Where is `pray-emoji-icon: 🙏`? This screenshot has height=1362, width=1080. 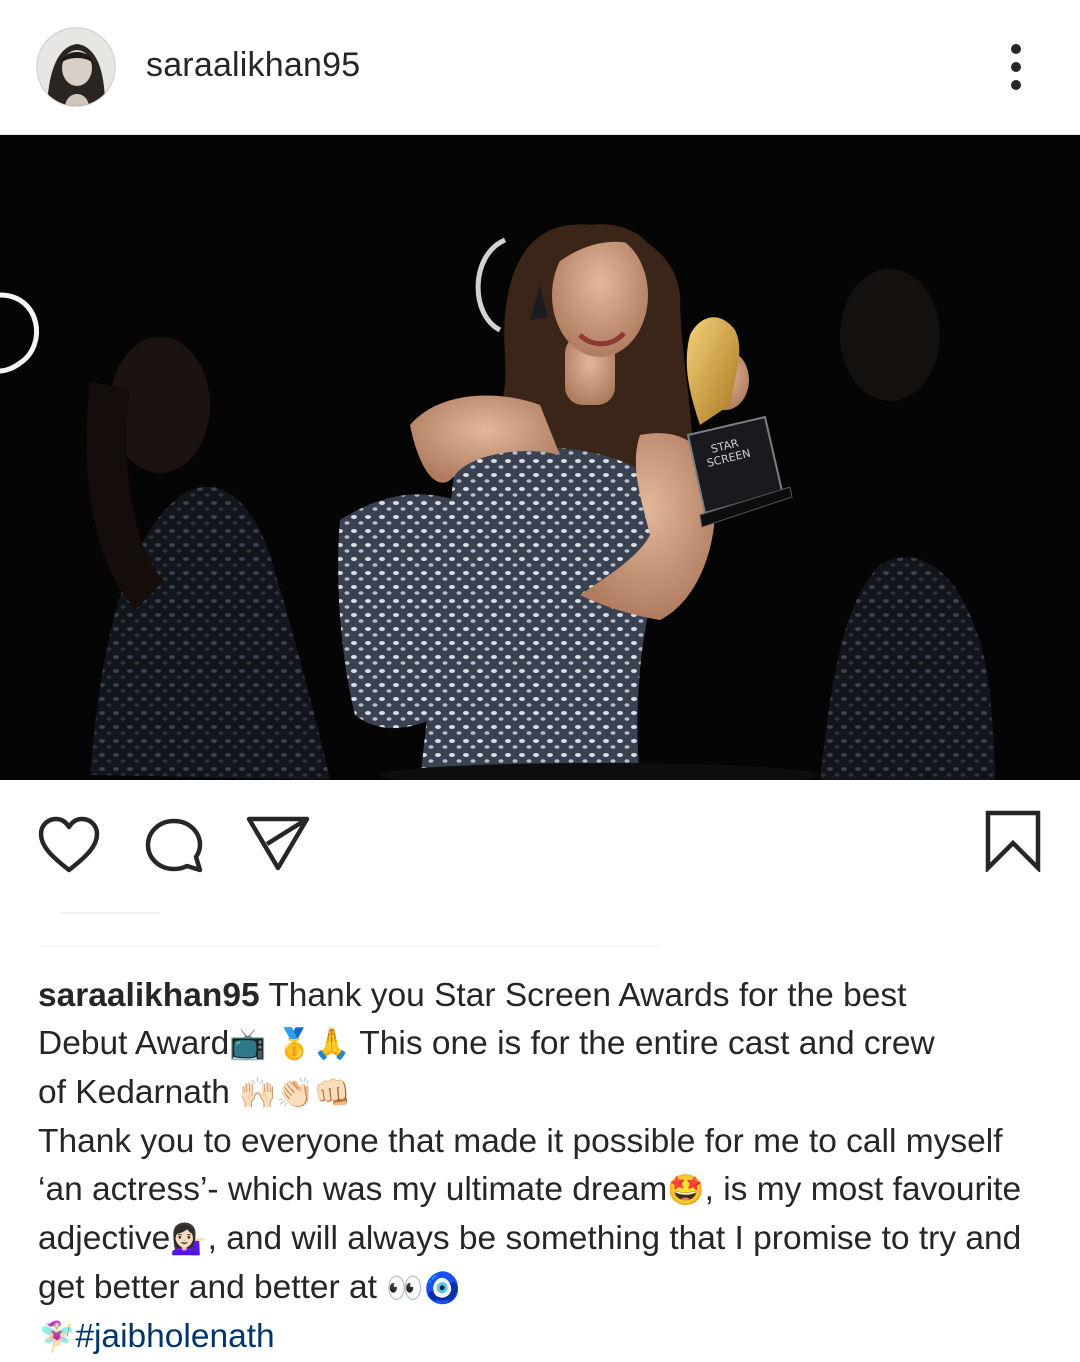 pray-emoji-icon: 🙏 is located at coordinates (332, 1044).